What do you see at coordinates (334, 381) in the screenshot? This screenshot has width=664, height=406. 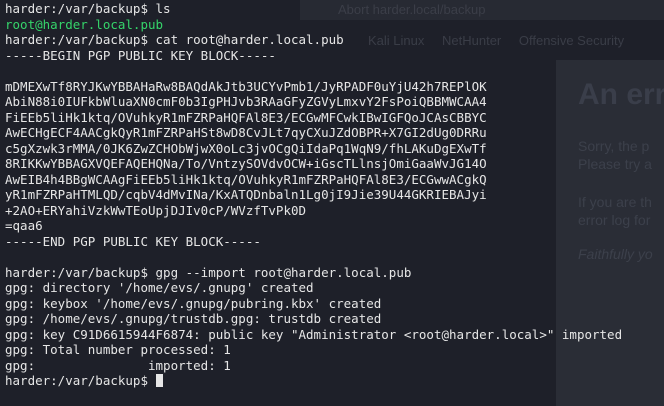 I see `terminal-prompt-line: harder:/var/backup$` at bounding box center [334, 381].